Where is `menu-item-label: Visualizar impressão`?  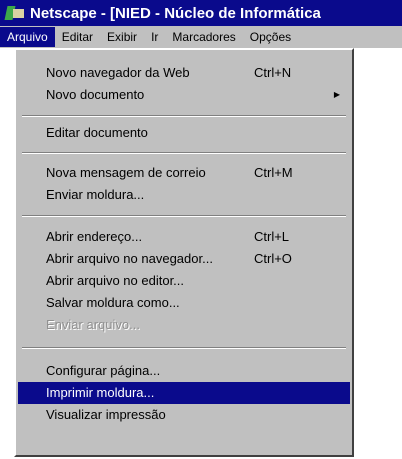
menu-item-label: Visualizar impressão is located at coordinates (106, 414).